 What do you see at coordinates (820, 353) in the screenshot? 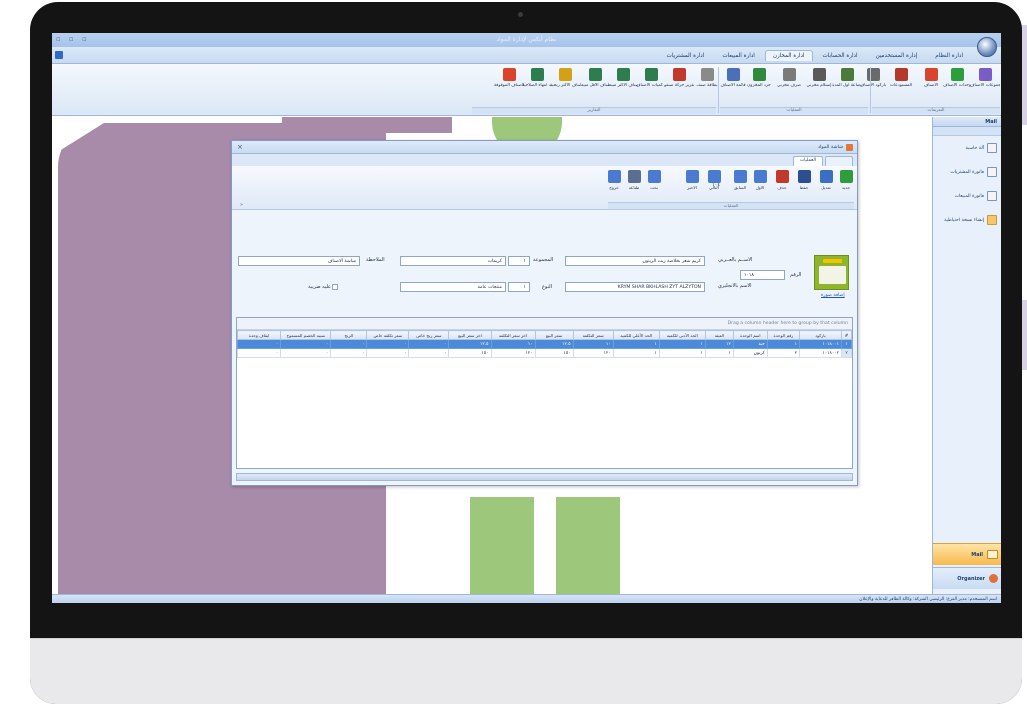
I see `table-cell: ١٠١٨٠٠٢` at bounding box center [820, 353].